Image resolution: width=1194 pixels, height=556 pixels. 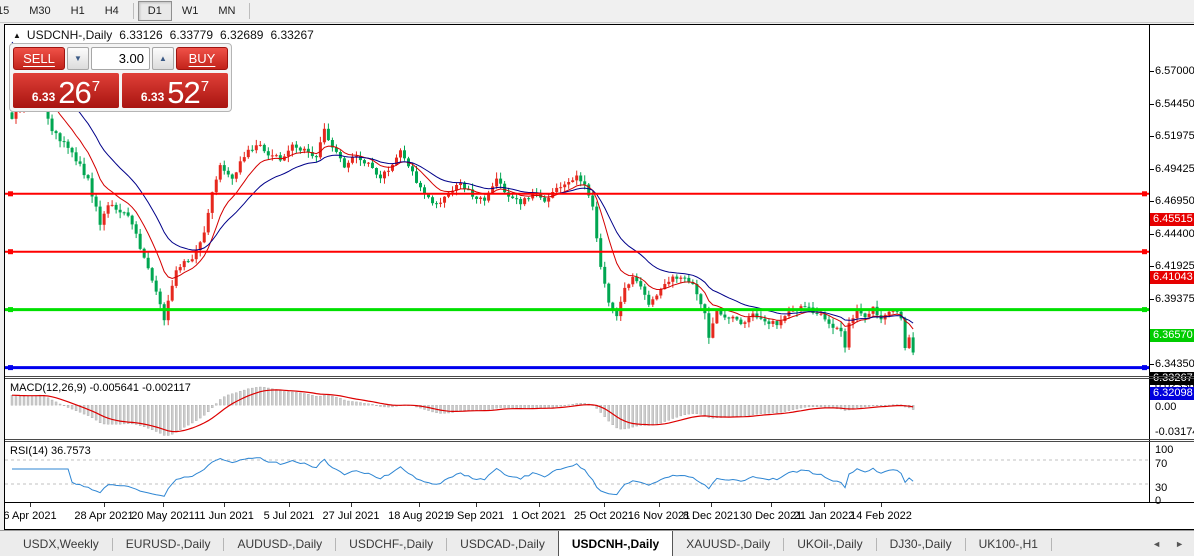 I want to click on price-badge: 6.36570, so click(x=1172, y=335).